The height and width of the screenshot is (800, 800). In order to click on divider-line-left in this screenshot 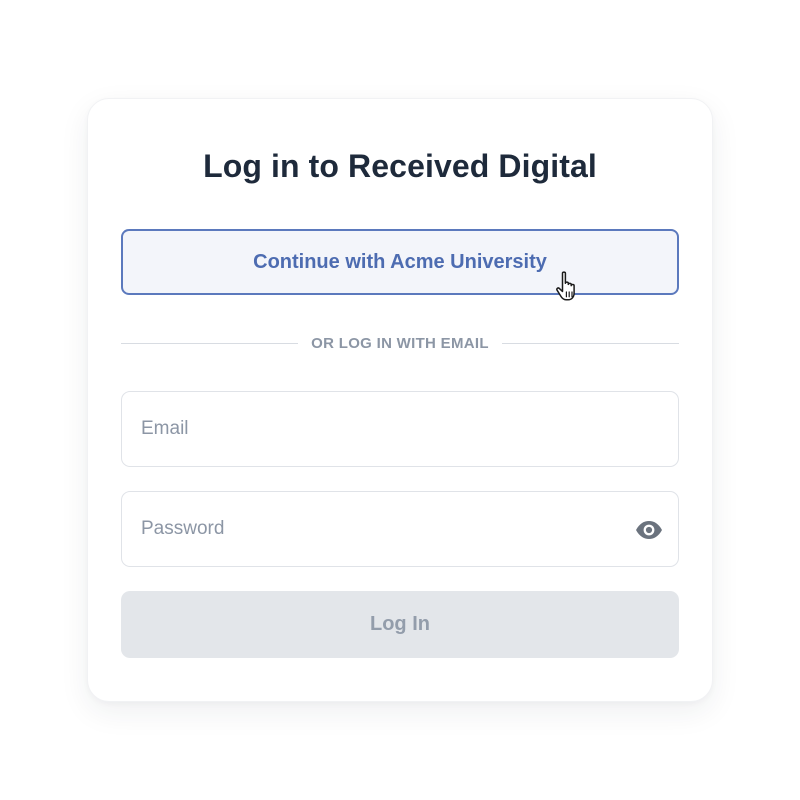, I will do `click(210, 343)`.